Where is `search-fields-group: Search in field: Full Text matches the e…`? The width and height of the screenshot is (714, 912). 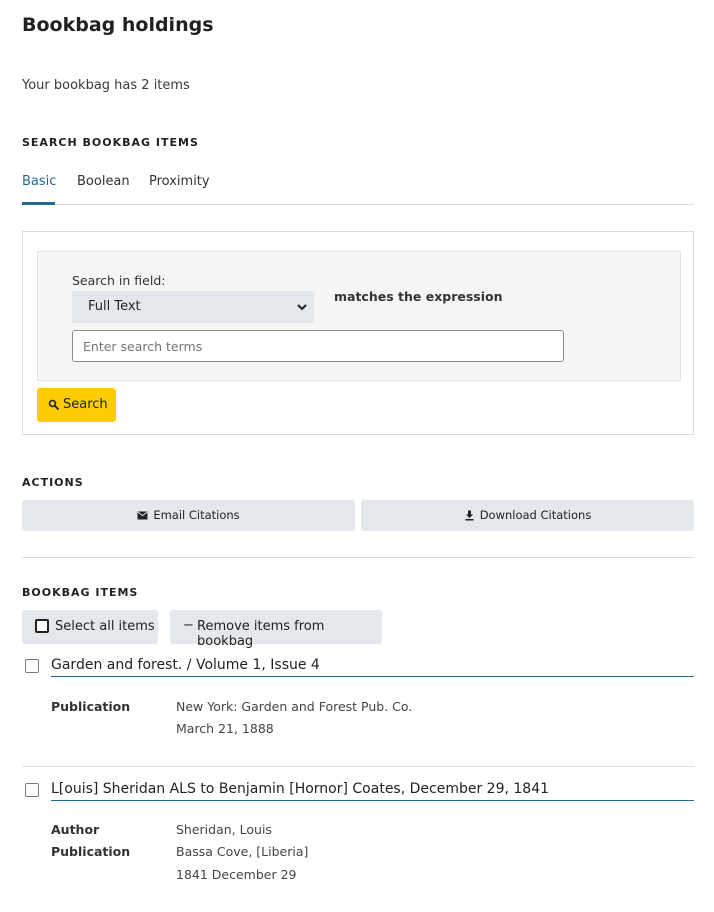
search-fields-group: Search in field: Full Text matches the e… is located at coordinates (359, 316).